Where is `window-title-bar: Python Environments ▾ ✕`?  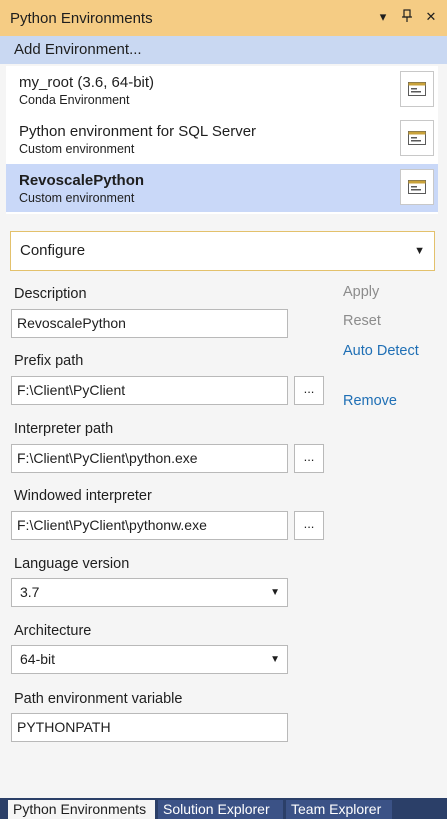
window-title-bar: Python Environments ▾ ✕ is located at coordinates (223, 18).